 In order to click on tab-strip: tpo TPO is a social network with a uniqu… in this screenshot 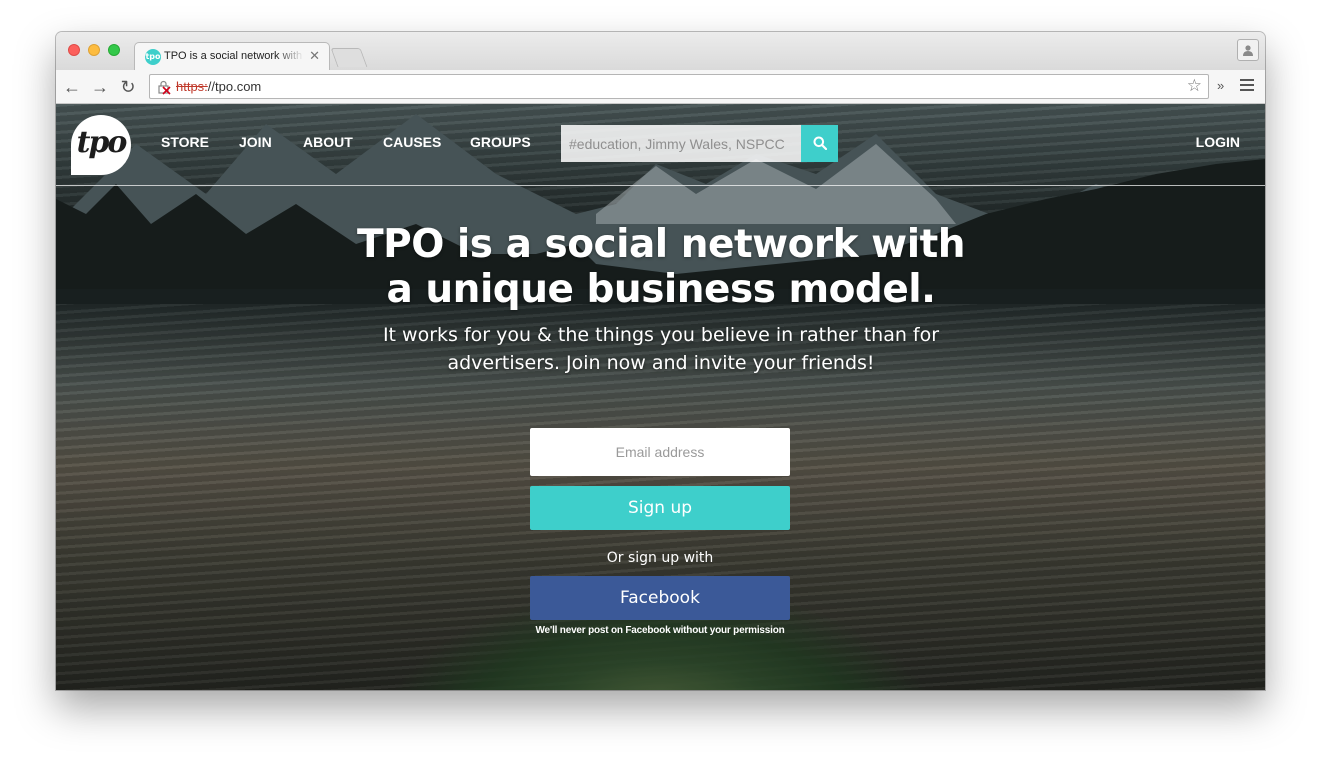, I will do `click(660, 51)`.